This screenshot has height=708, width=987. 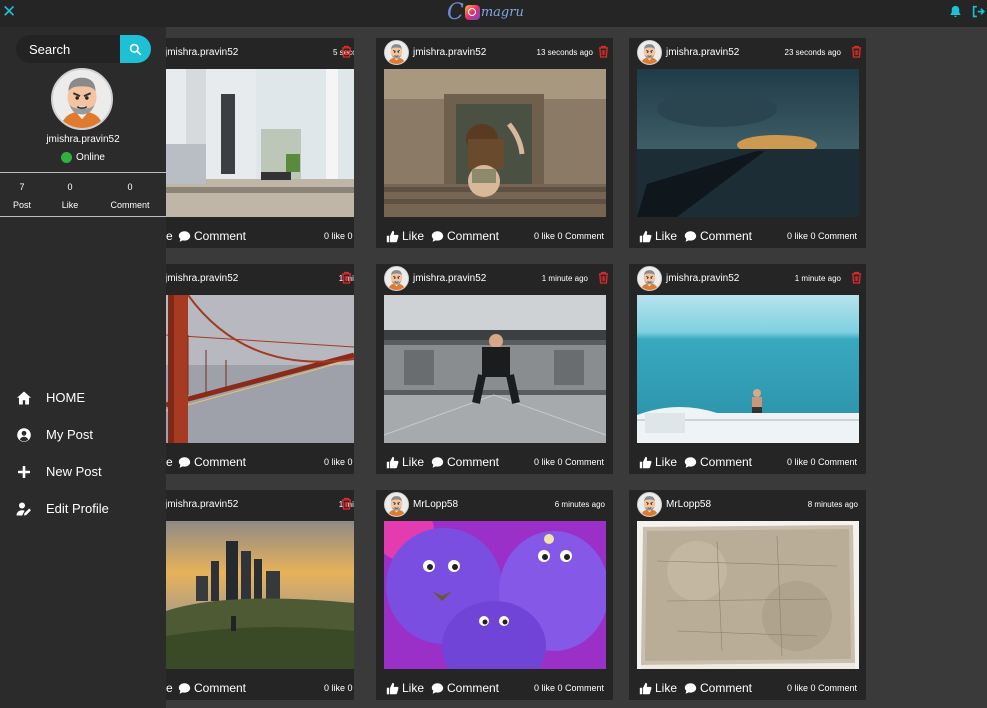 What do you see at coordinates (955, 11) in the screenshot?
I see `bell-icon` at bounding box center [955, 11].